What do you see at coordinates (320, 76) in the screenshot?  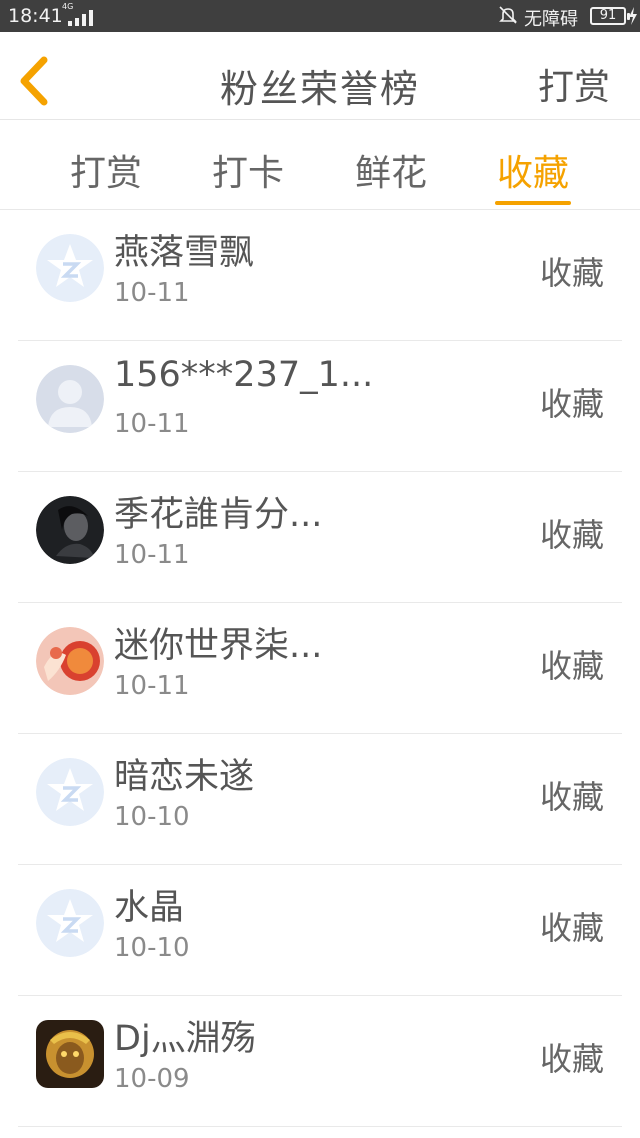 I see `top-nav-bar: 粉丝荣誉榜 打赏` at bounding box center [320, 76].